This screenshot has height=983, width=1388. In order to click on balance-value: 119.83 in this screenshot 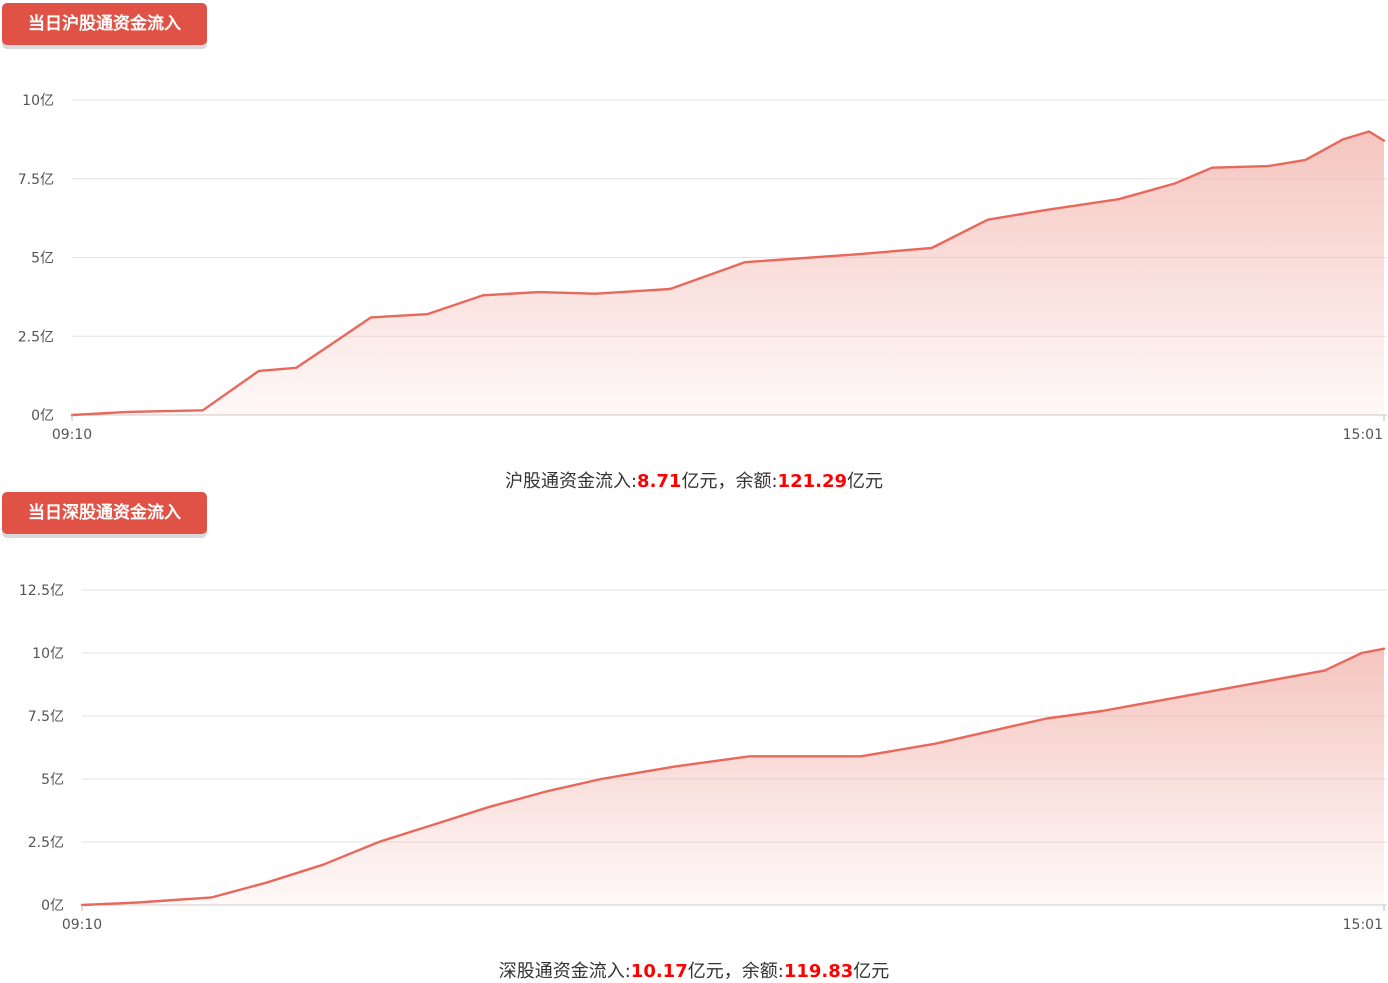, I will do `click(818, 971)`.